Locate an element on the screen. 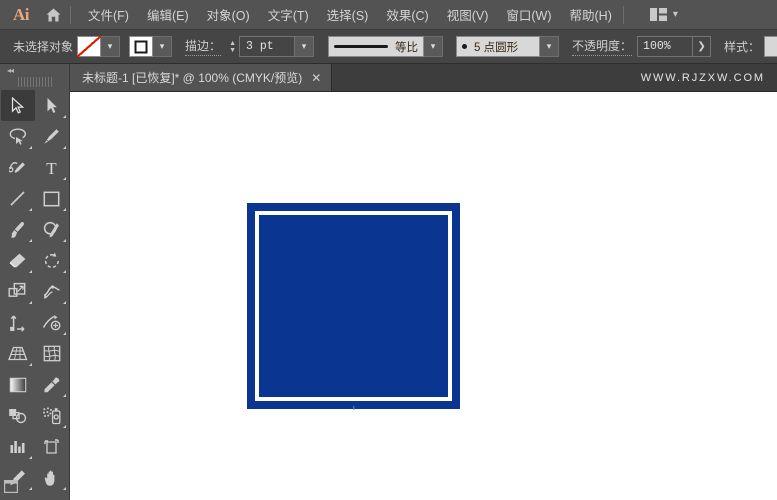 This screenshot has width=777, height=500. change-screen-mode-icon is located at coordinates (11, 487).